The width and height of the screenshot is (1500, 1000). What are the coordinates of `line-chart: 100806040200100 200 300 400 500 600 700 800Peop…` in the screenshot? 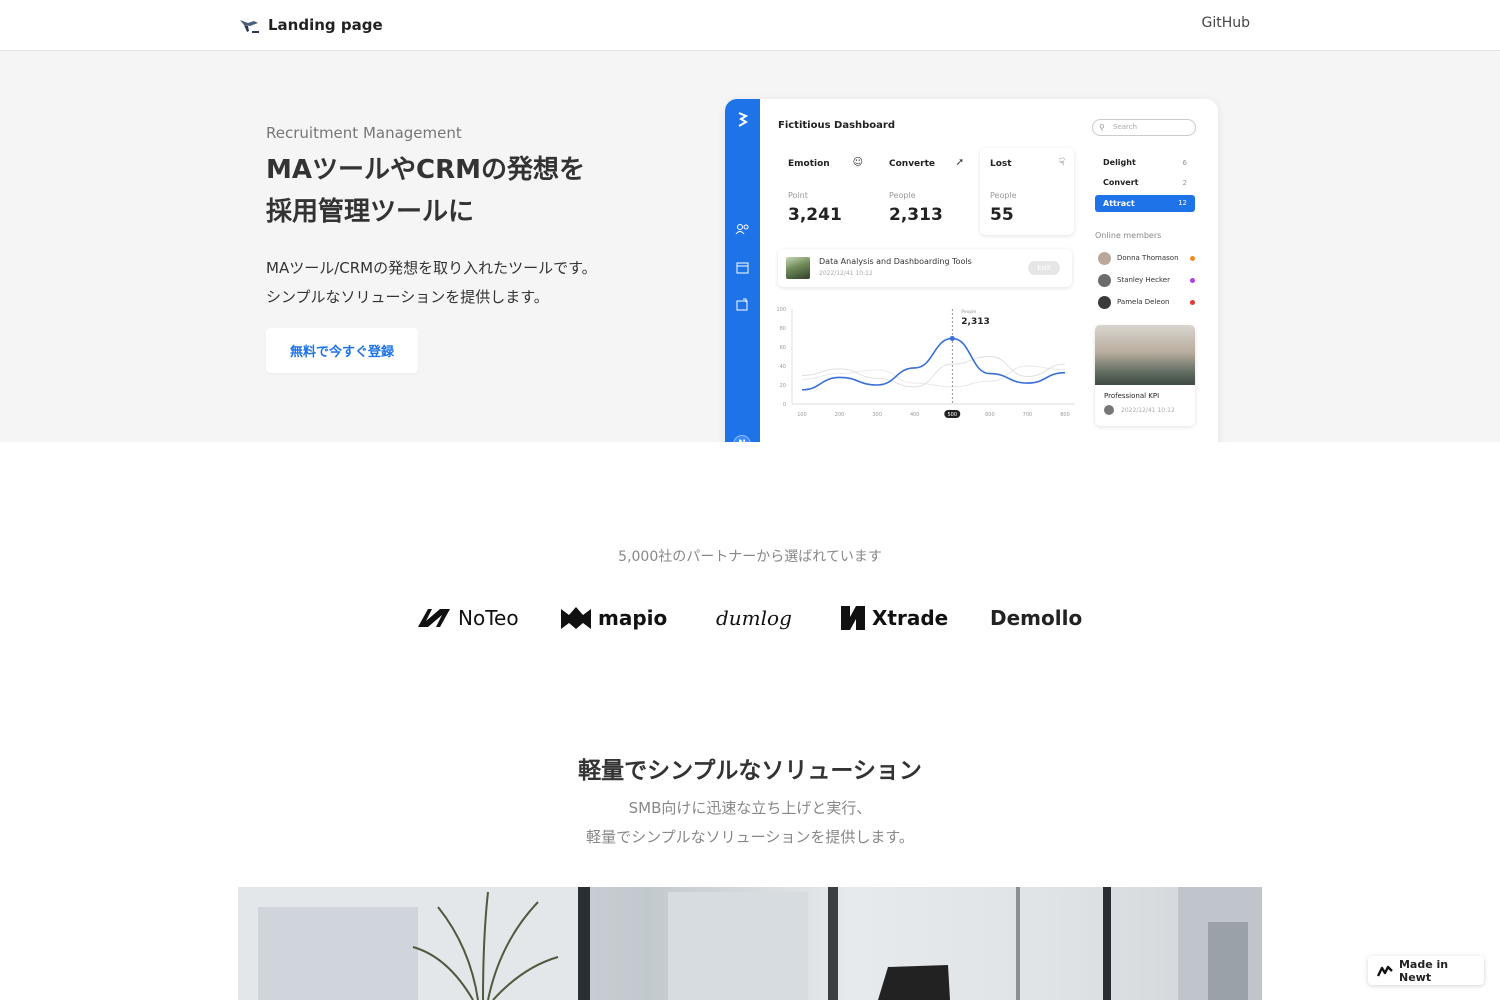 It's located at (925, 362).